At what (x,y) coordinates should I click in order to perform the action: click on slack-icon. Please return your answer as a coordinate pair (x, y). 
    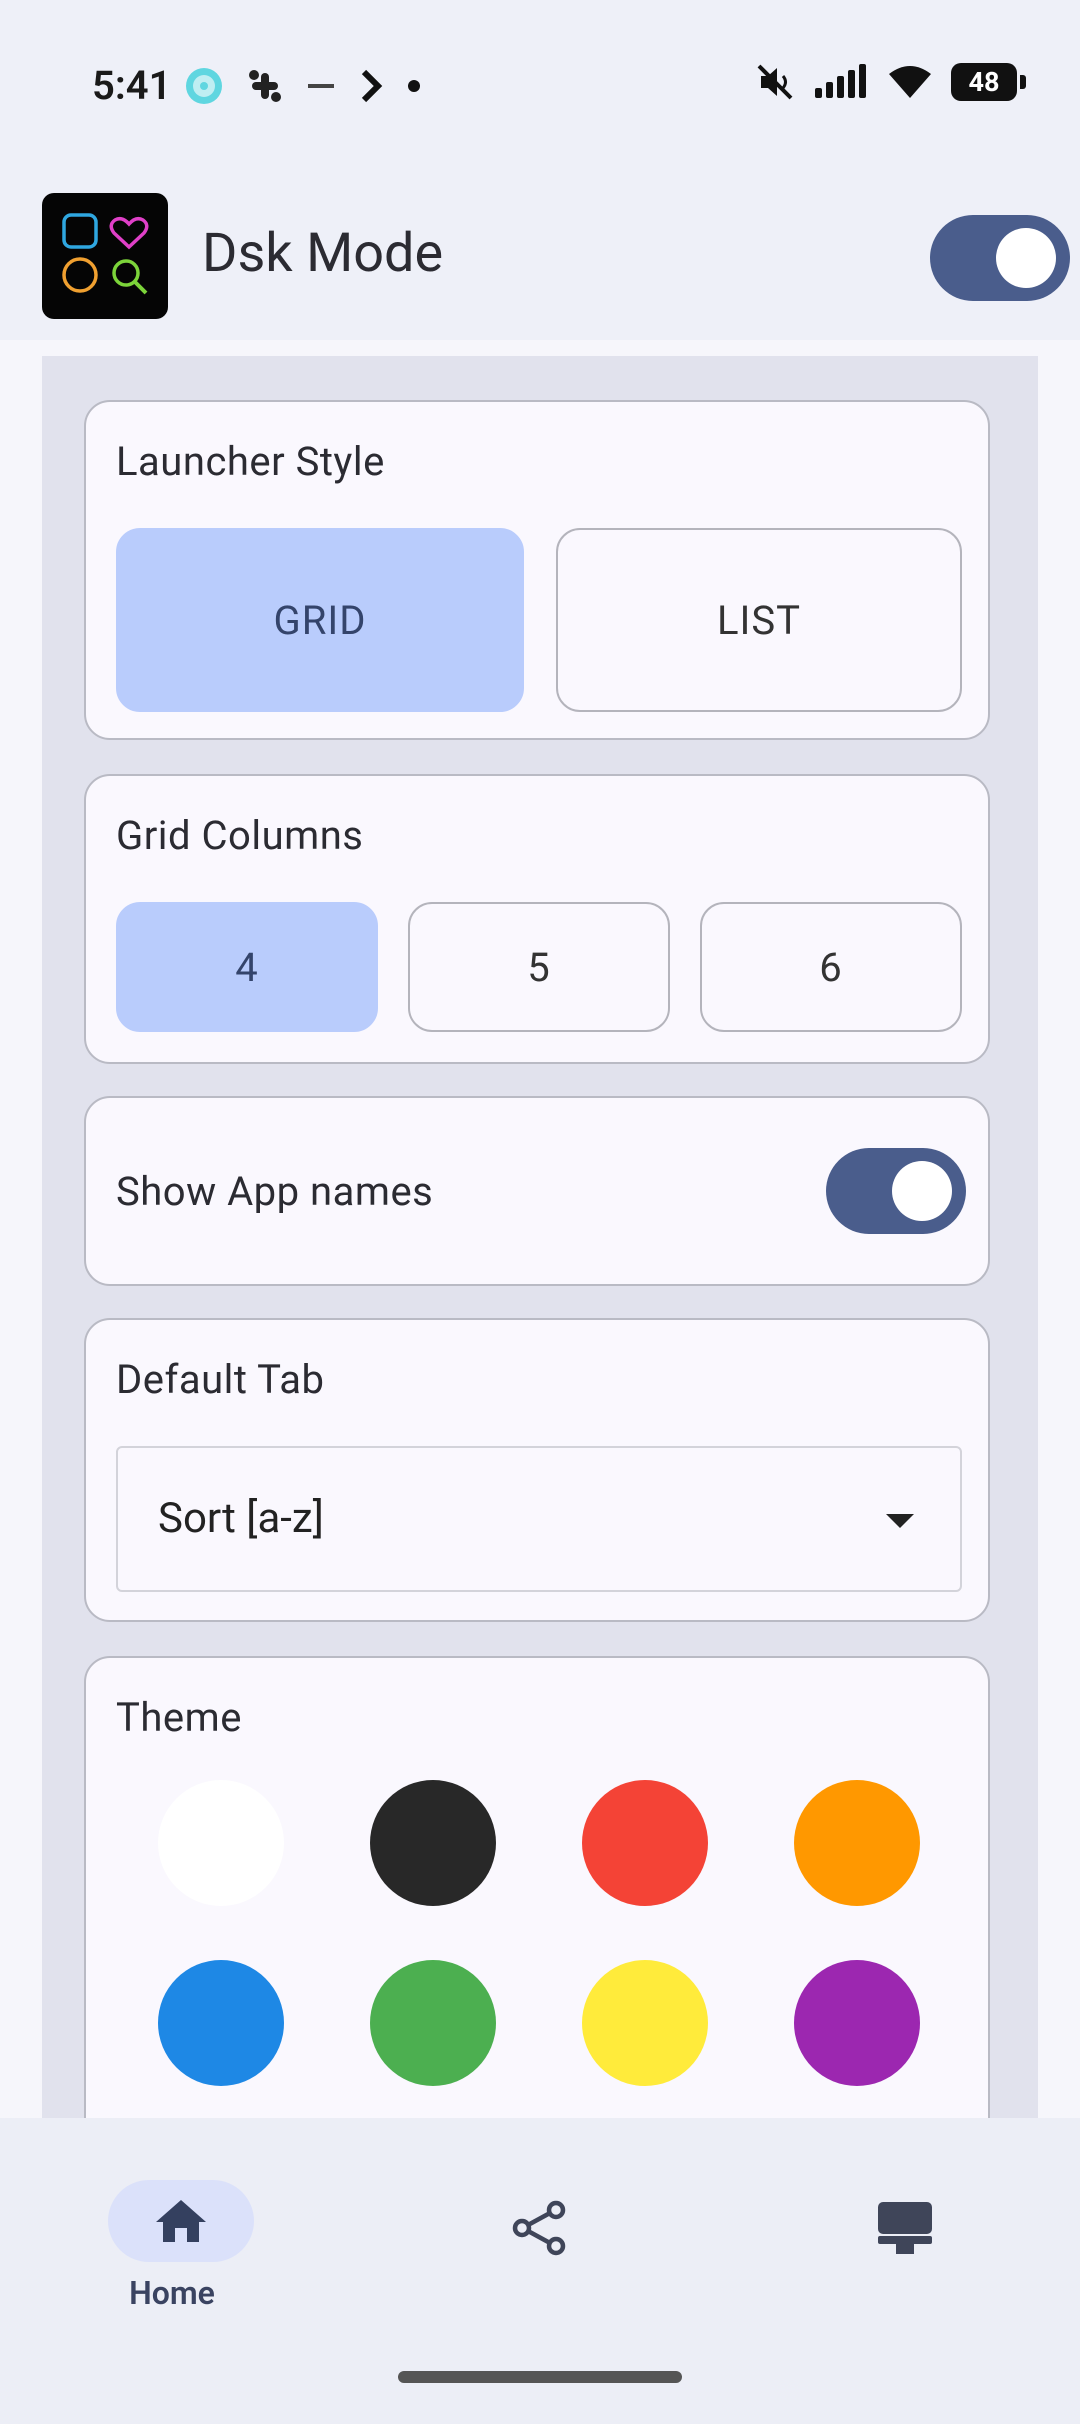
    Looking at the image, I should click on (265, 86).